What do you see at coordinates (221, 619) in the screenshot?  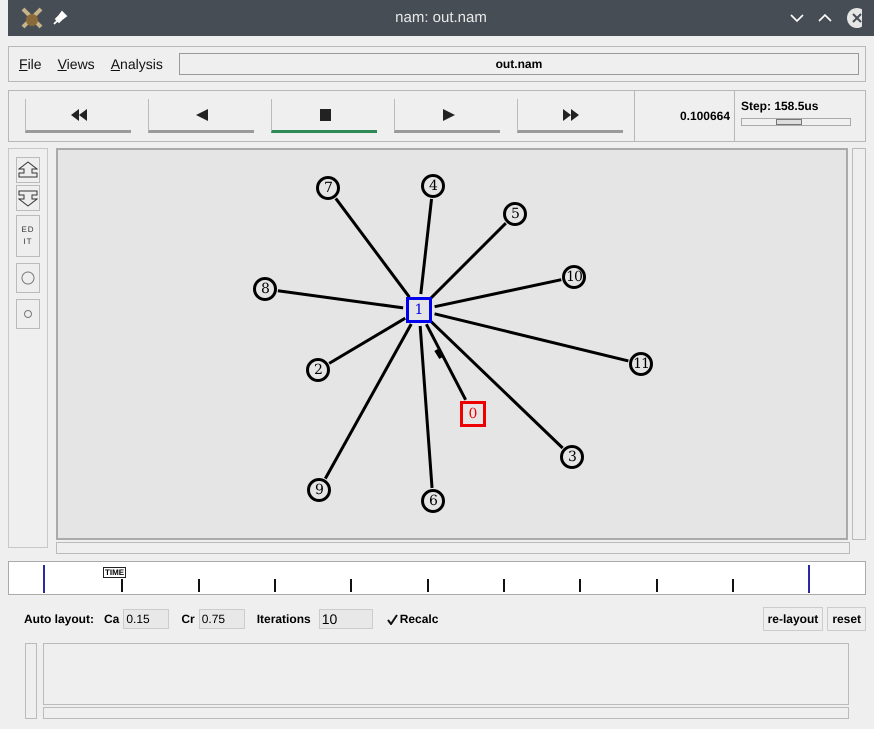 I see `input-field: 0.75` at bounding box center [221, 619].